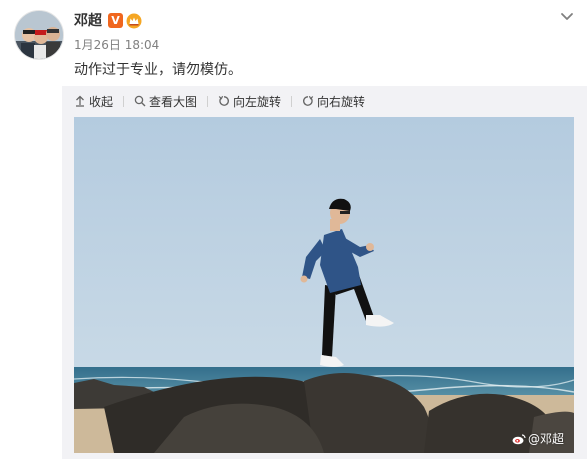 The width and height of the screenshot is (587, 459). I want to click on image-toolbar: 收起 查看大图 向左旋转 向右旋转, so click(224, 101).